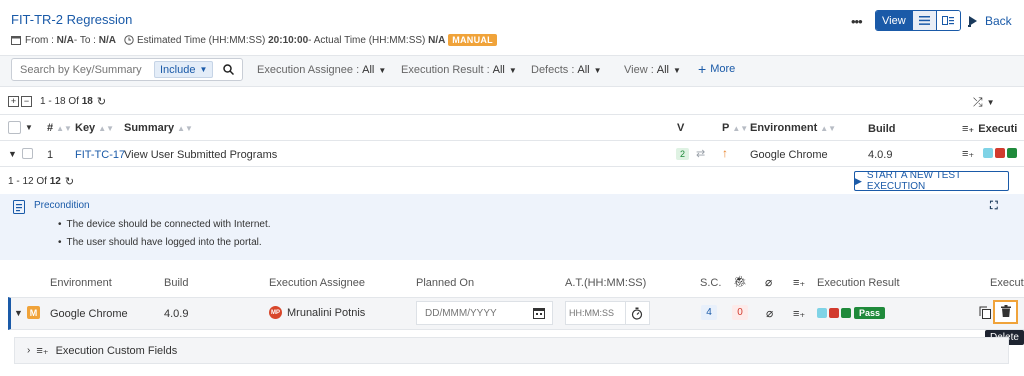  Describe the element at coordinates (472, 313) in the screenshot. I see `planned-date-input` at that location.